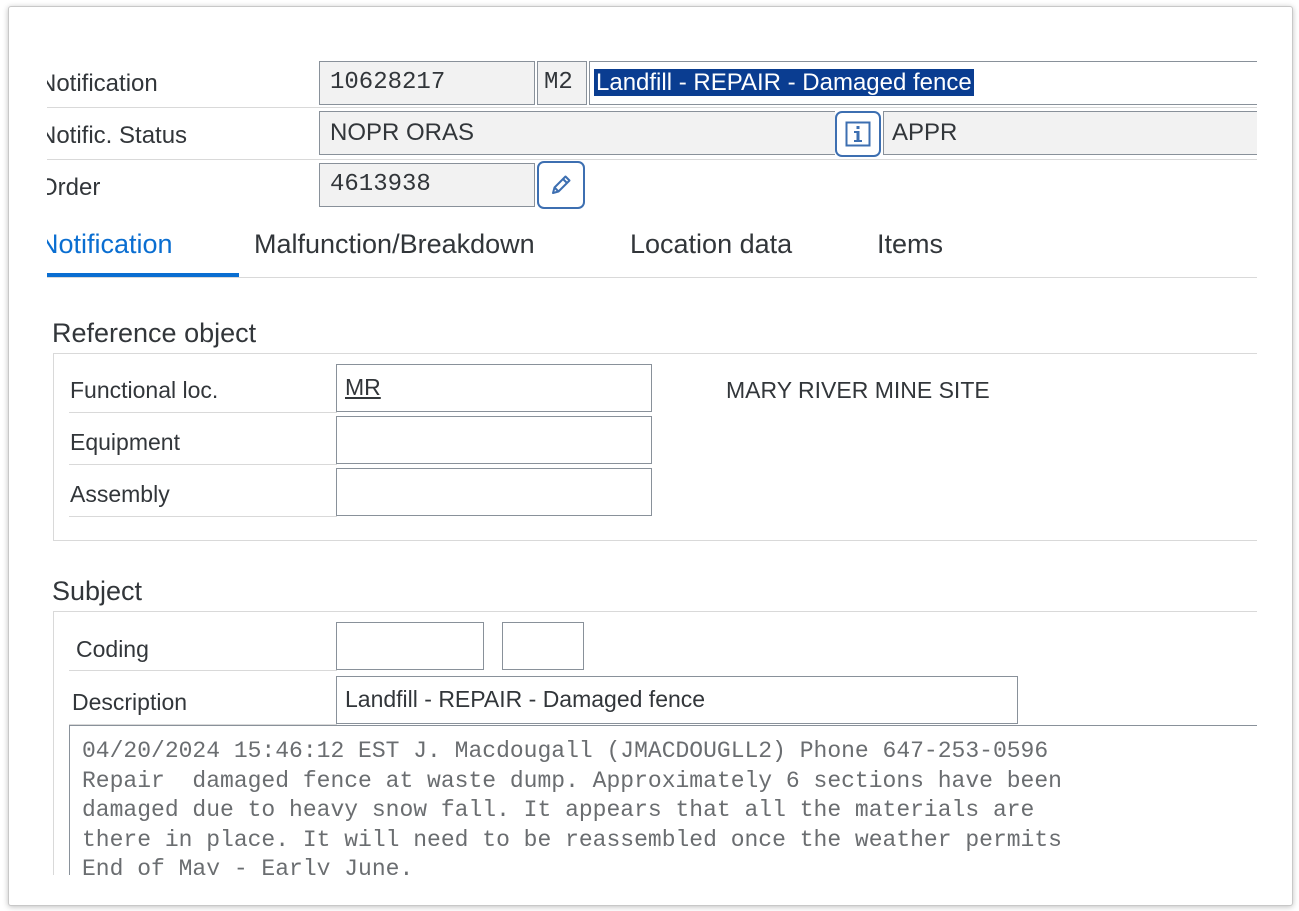 This screenshot has width=1299, height=911. What do you see at coordinates (784, 82) in the screenshot?
I see `notification-short-text: Landfill - REPAIR - Damaged fence` at bounding box center [784, 82].